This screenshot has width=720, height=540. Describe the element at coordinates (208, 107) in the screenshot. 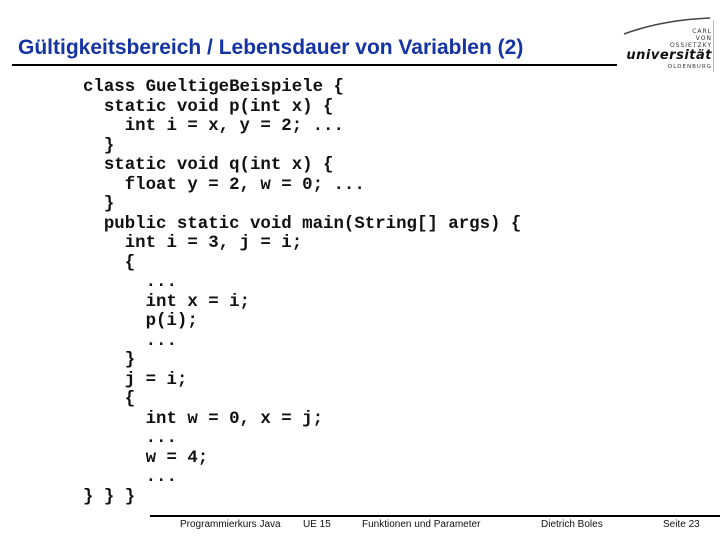

I see `code-line: static void p(int x) {` at that location.